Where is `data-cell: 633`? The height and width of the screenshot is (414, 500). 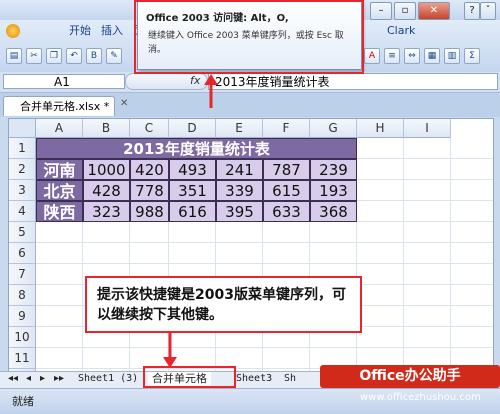
data-cell: 633 is located at coordinates (286, 211).